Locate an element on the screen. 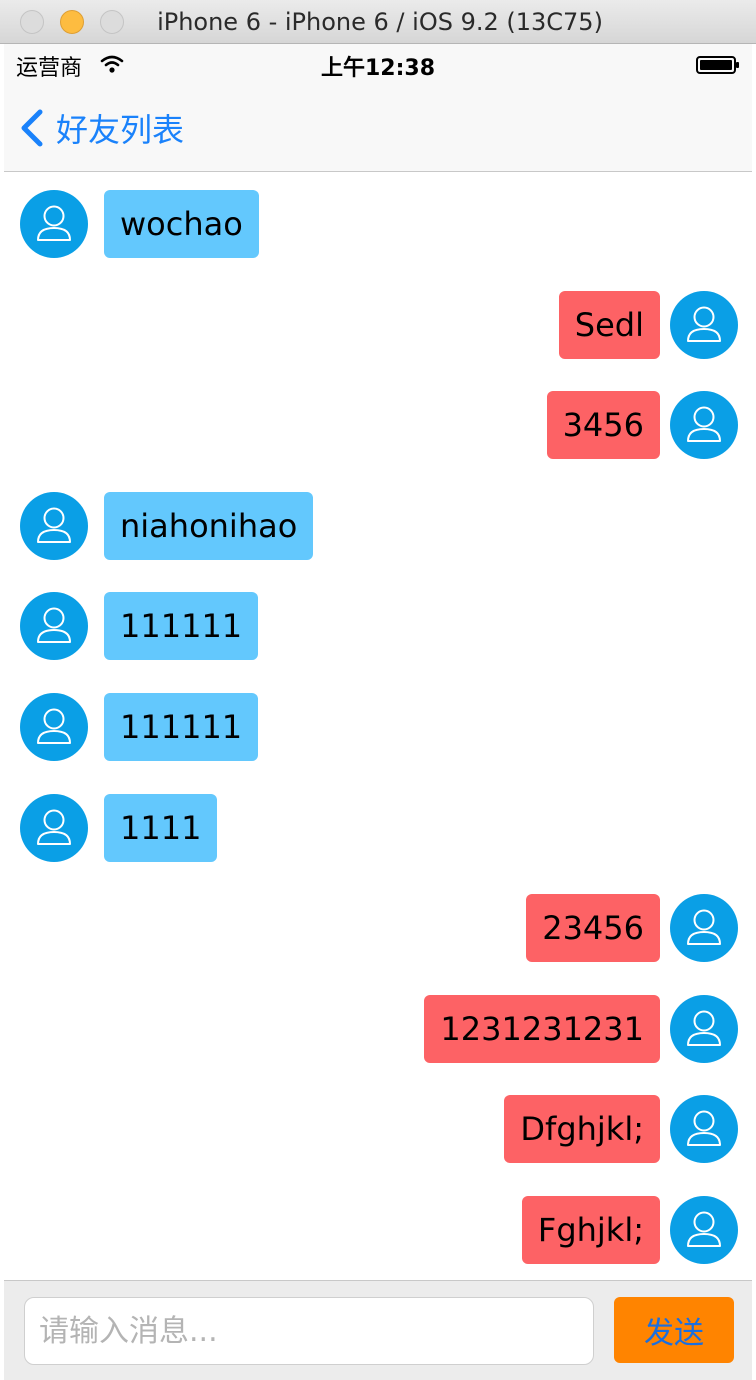  battery-icon is located at coordinates (718, 65).